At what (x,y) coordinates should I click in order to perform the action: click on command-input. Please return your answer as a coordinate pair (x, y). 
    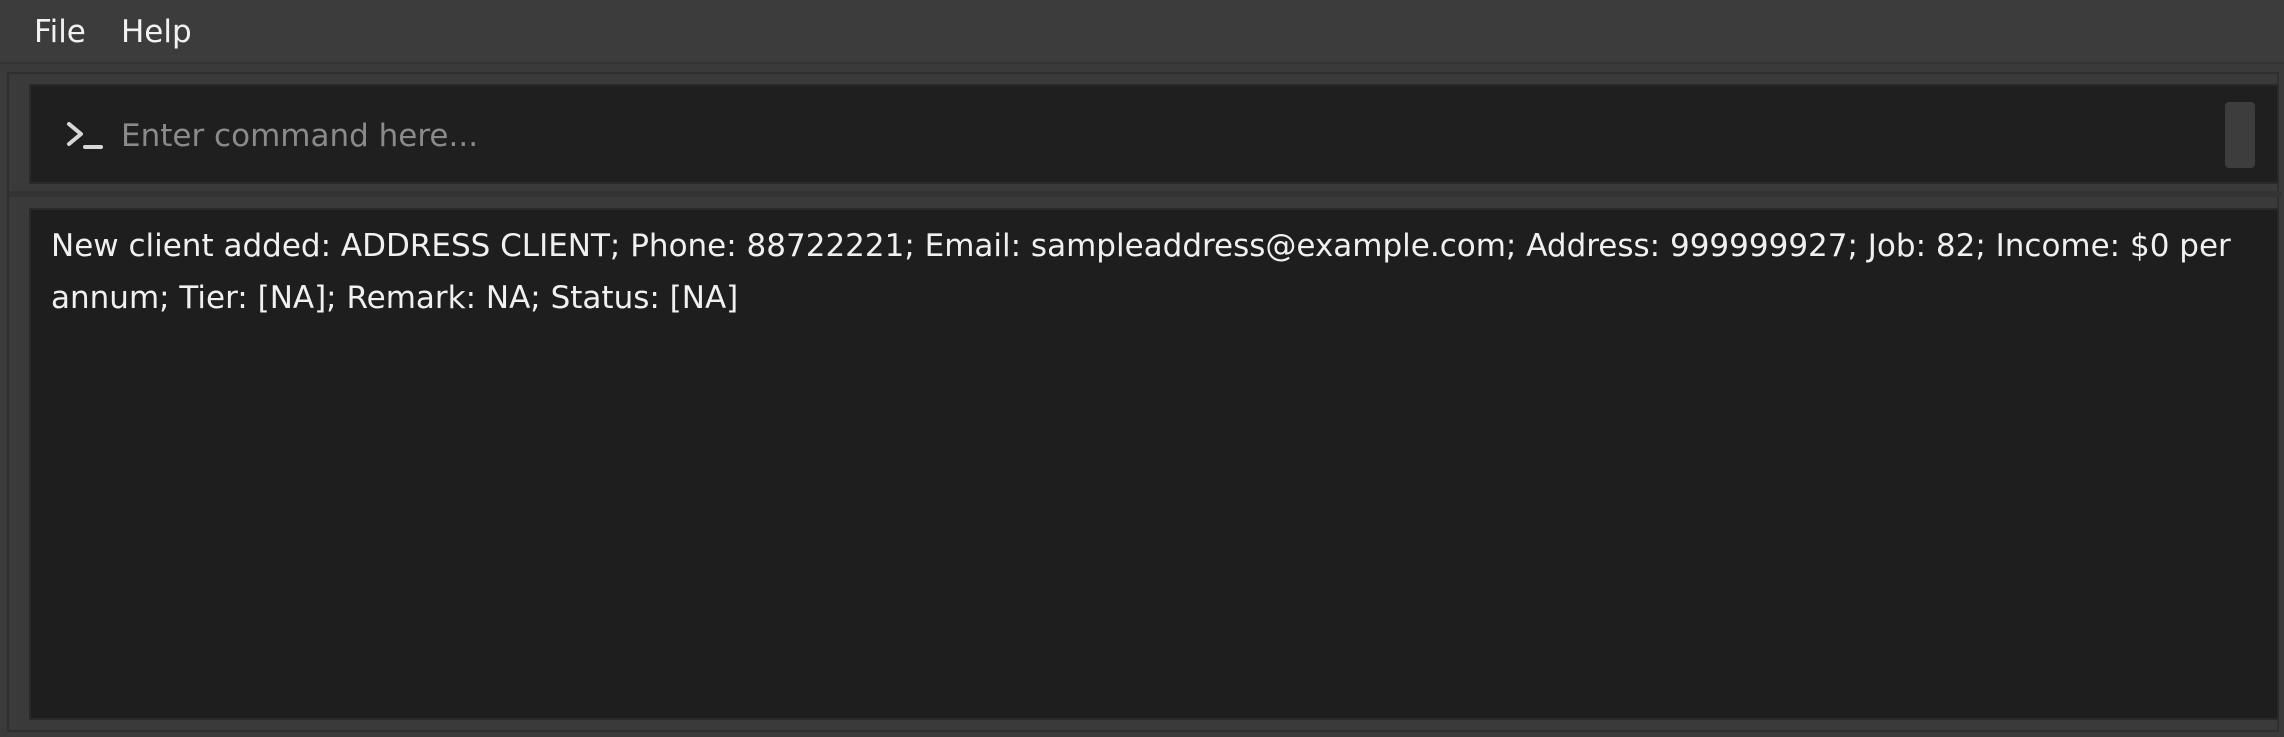
    Looking at the image, I should click on (1161, 136).